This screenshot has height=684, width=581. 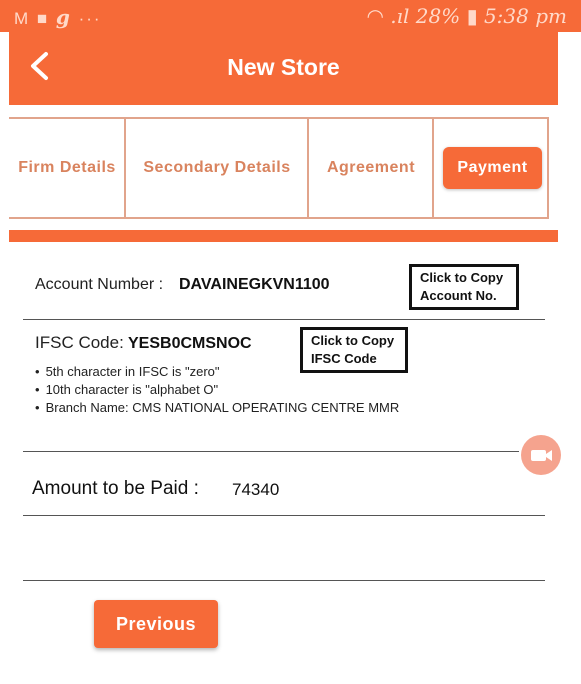 What do you see at coordinates (375, 16) in the screenshot?
I see `wifi-icon: ◠` at bounding box center [375, 16].